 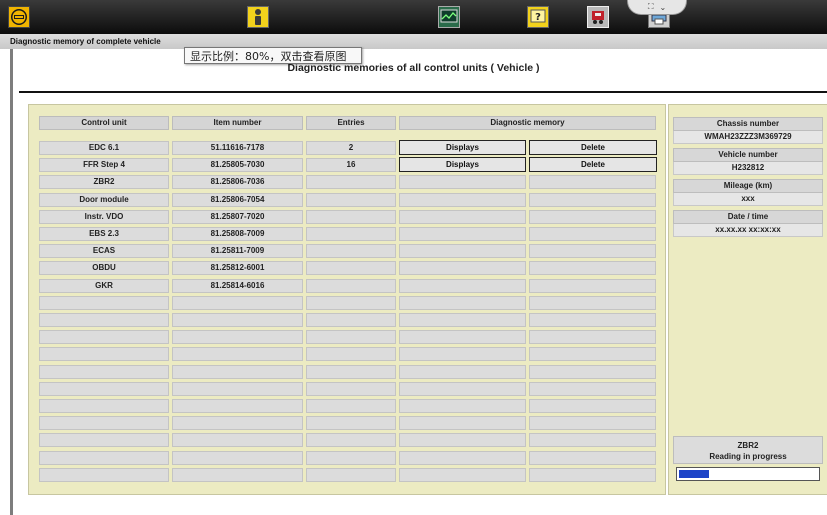 What do you see at coordinates (651, 7) in the screenshot?
I see `expand-icon: ⛶` at bounding box center [651, 7].